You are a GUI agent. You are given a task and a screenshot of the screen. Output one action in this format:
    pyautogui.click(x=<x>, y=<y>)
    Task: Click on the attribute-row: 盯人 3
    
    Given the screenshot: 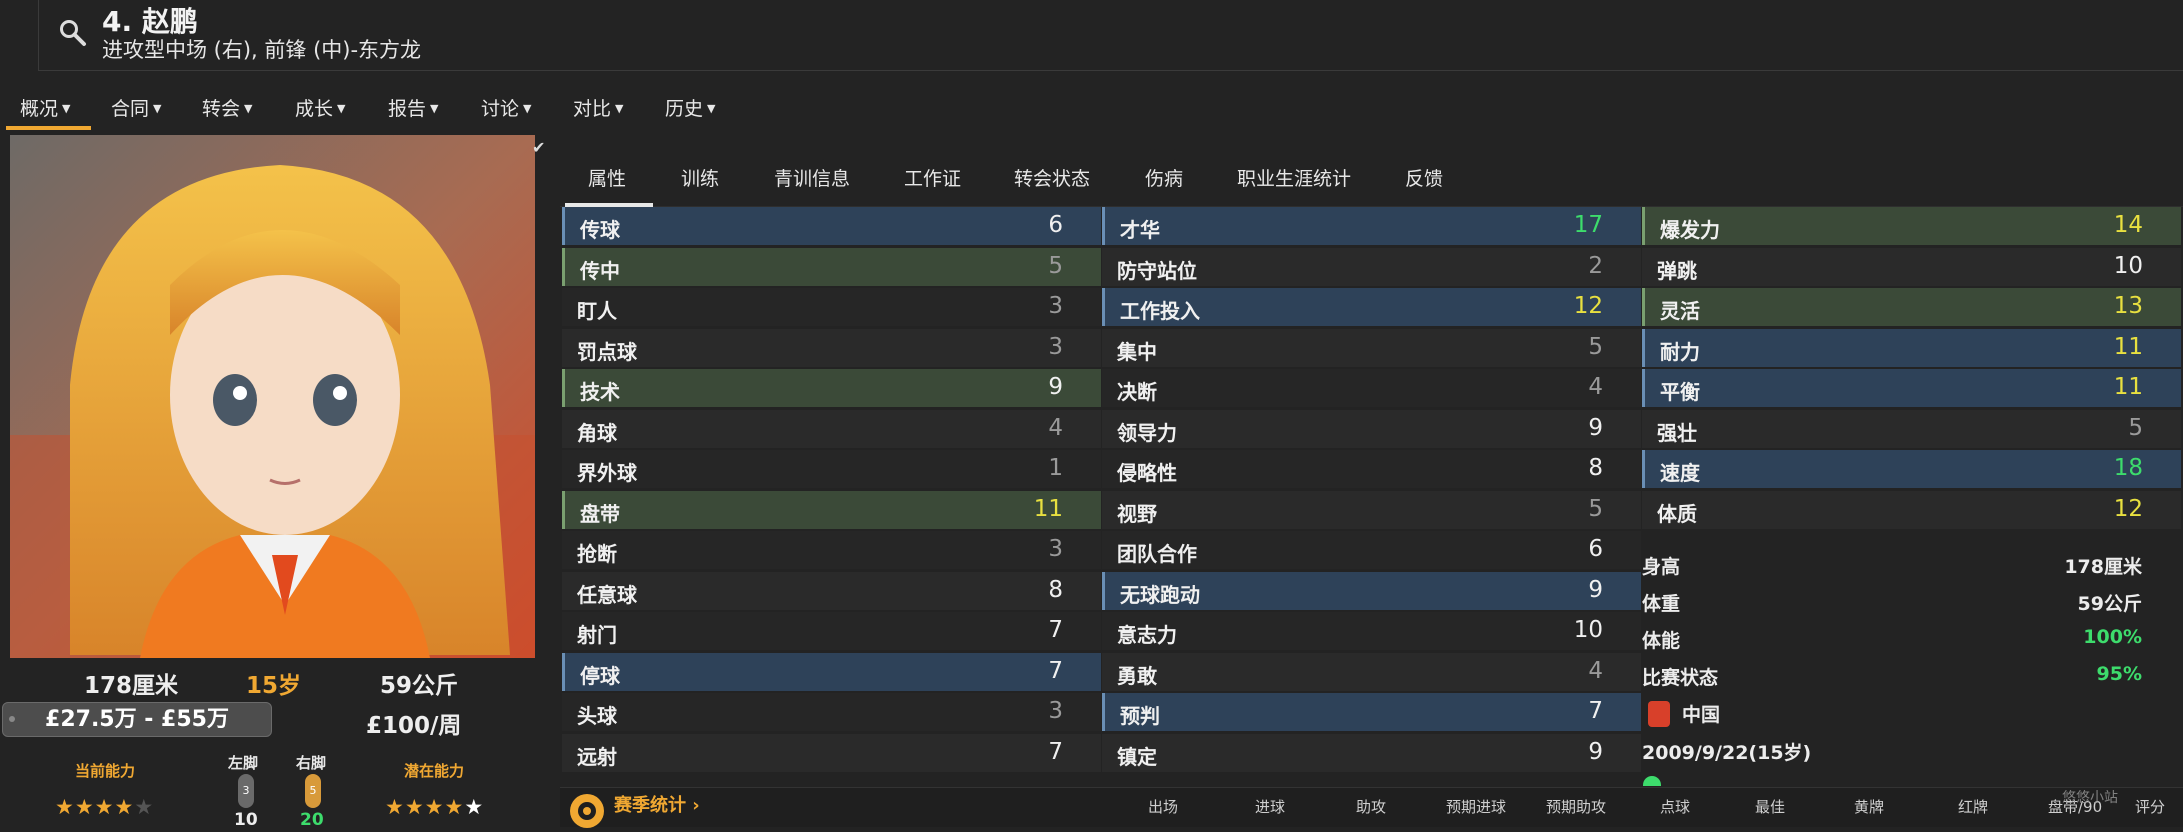 What is the action you would take?
    pyautogui.click(x=831, y=307)
    